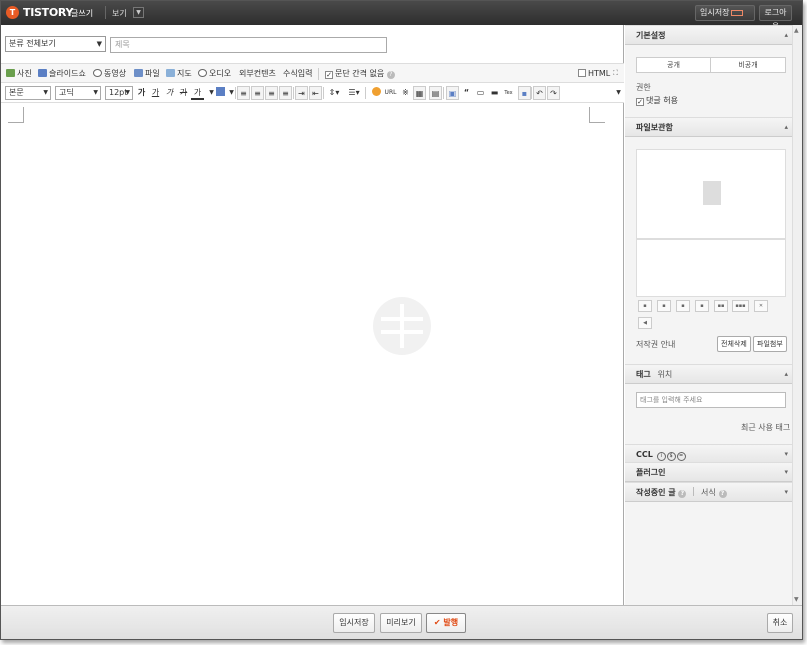  I want to click on temp-save-button: 임시저장, so click(354, 623).